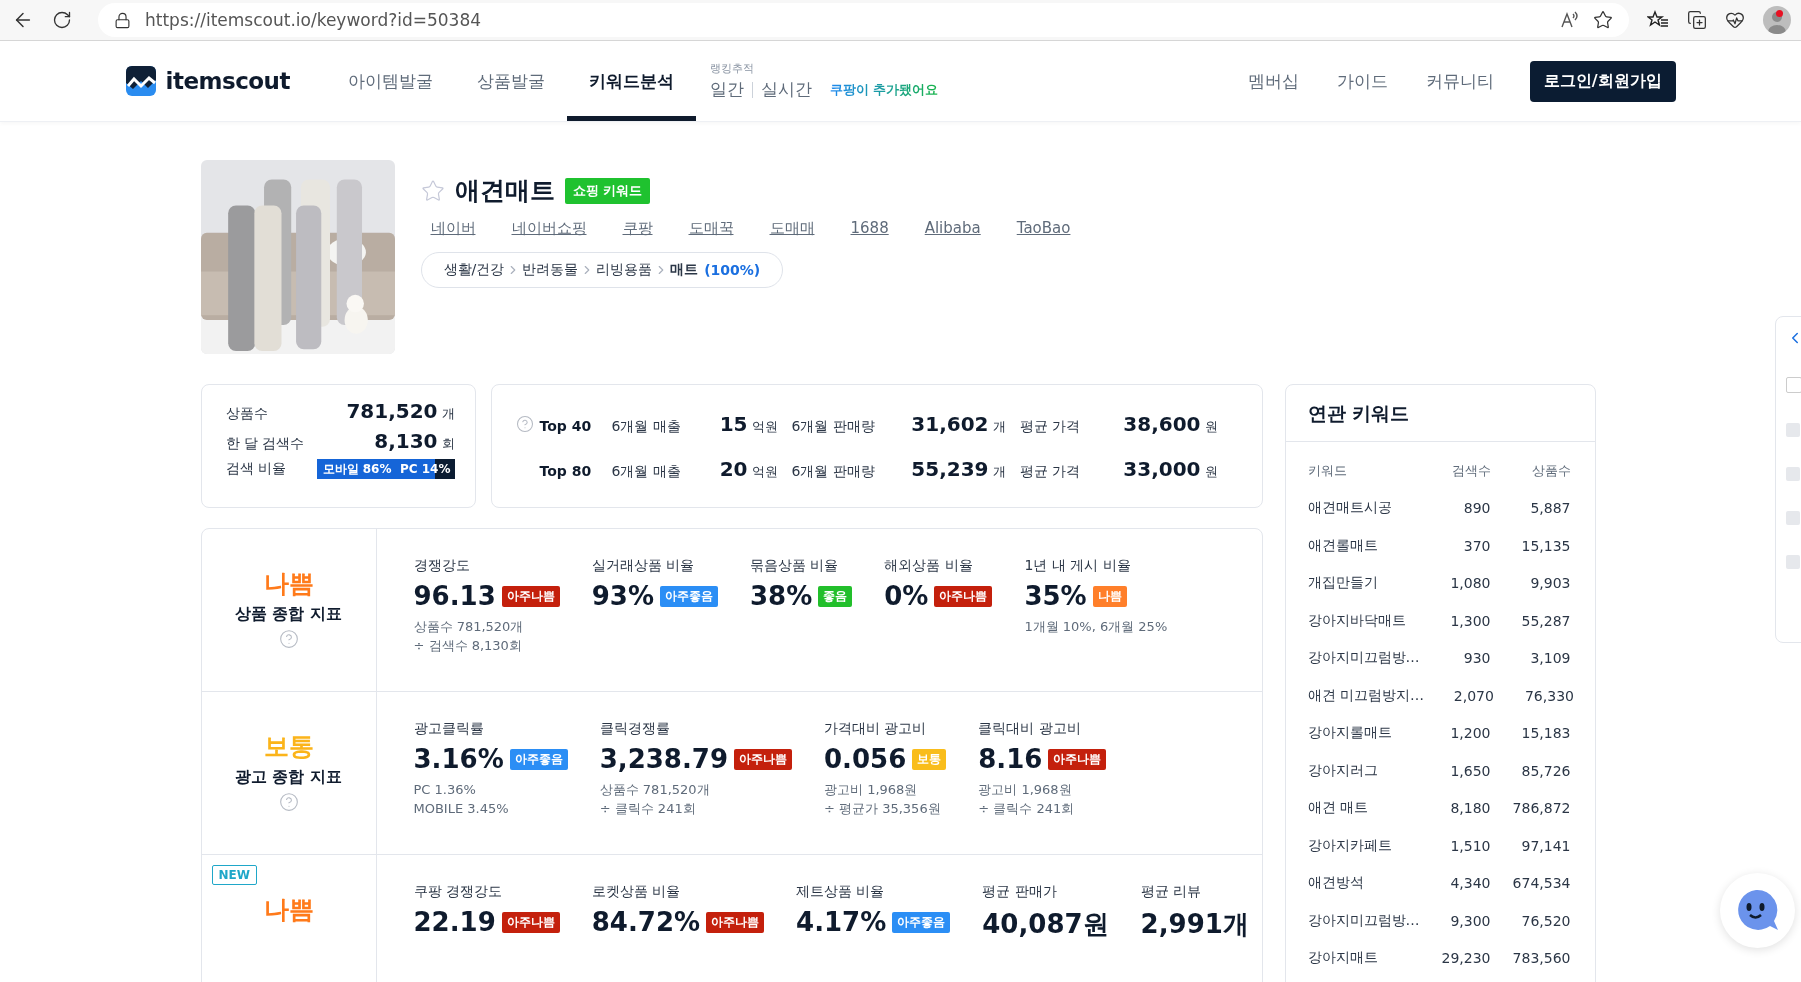 Image resolution: width=1801 pixels, height=982 pixels. What do you see at coordinates (1602, 81) in the screenshot?
I see `login-button: 로그인/회원가입` at bounding box center [1602, 81].